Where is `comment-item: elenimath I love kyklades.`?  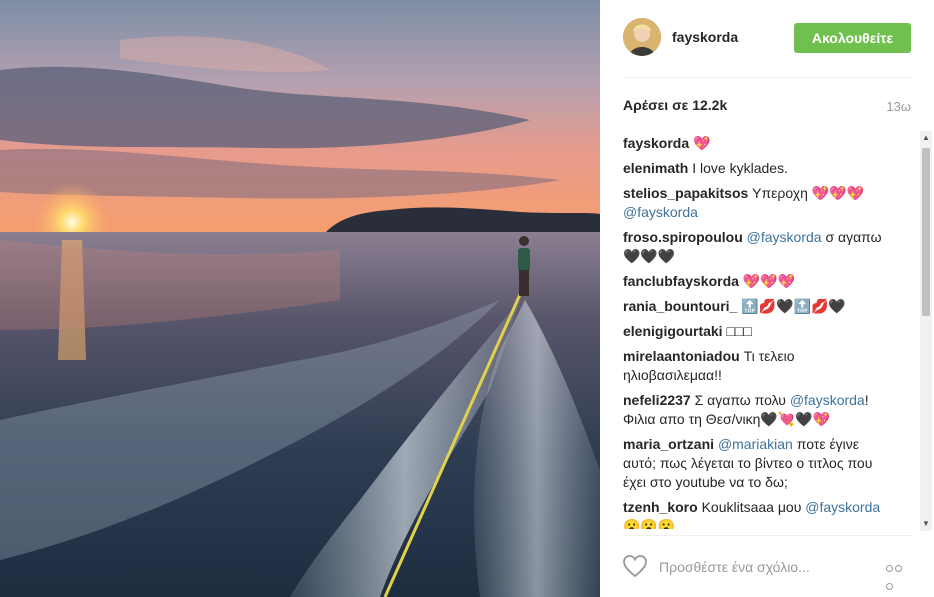 comment-item: elenimath I love kyklades. is located at coordinates (759, 168).